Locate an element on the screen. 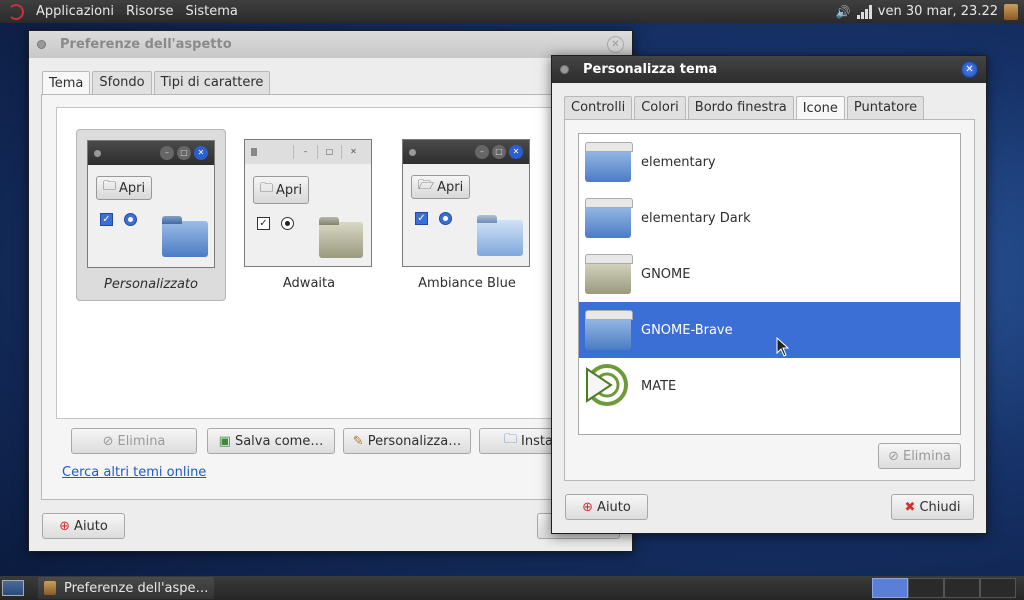  delete-theme-button: ⊘ Elimina is located at coordinates (134, 441).